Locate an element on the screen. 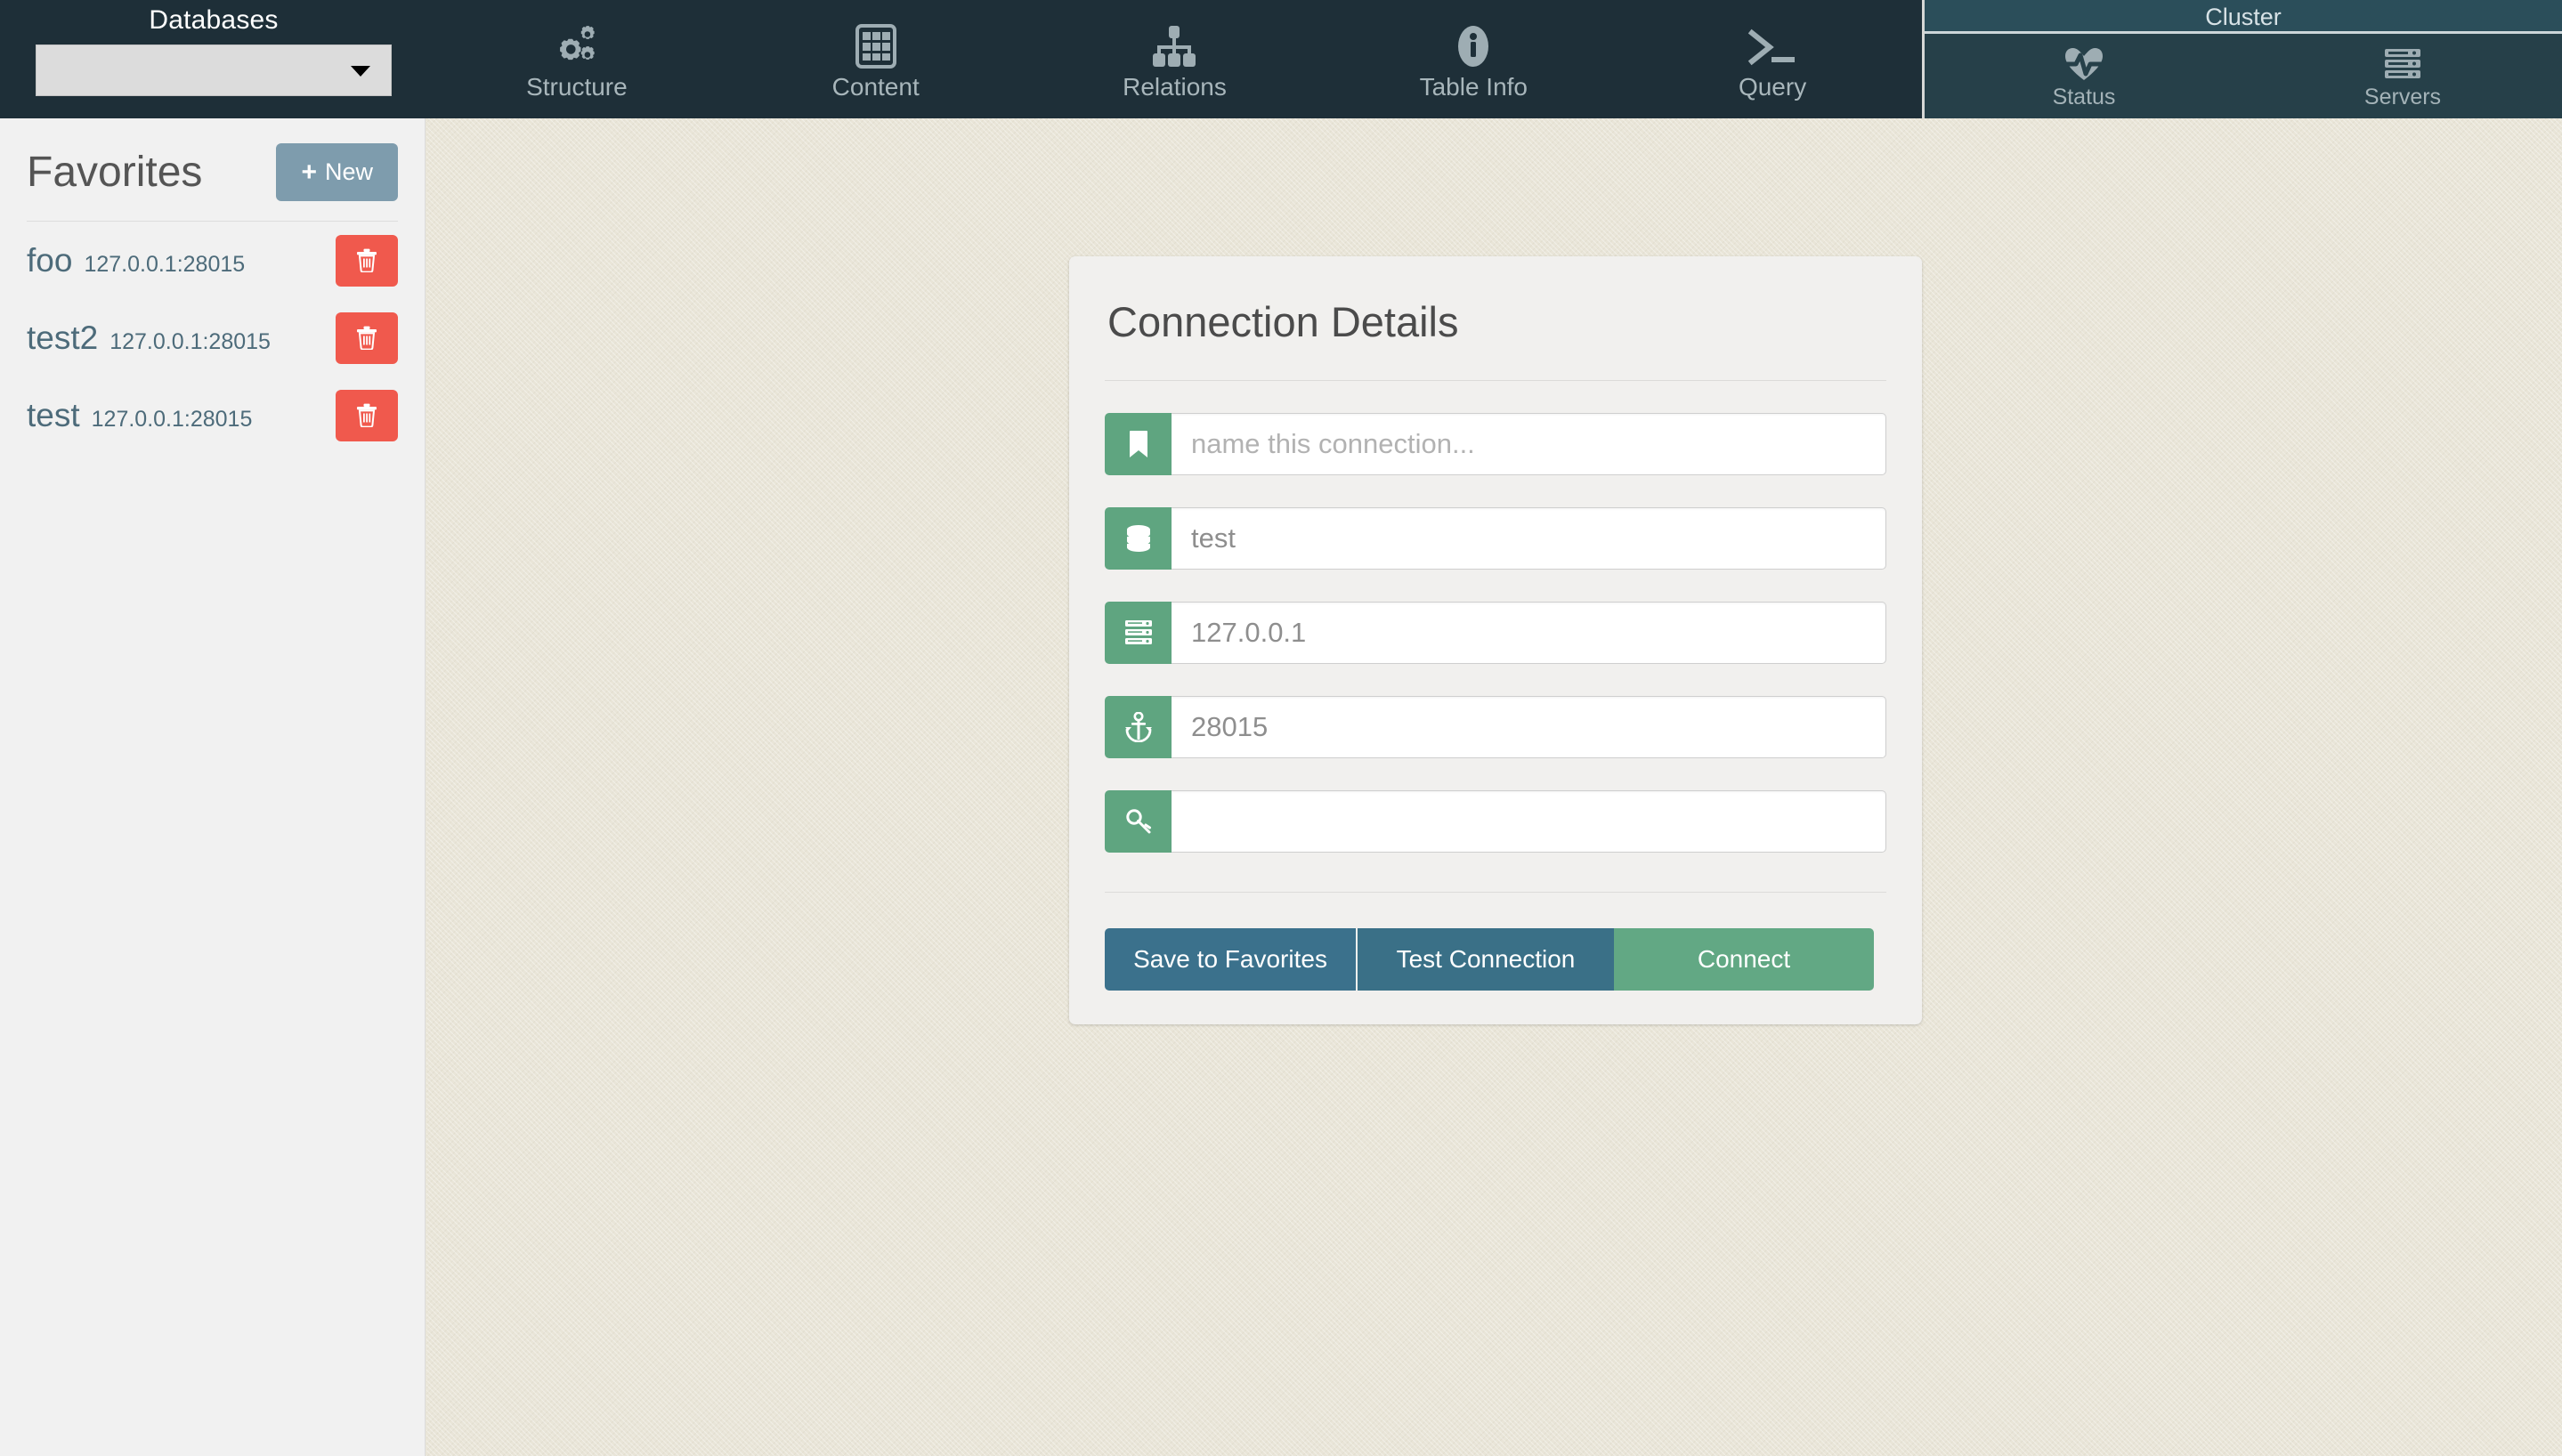 The width and height of the screenshot is (2562, 1456). nav-item-structure: Structure is located at coordinates (576, 59).